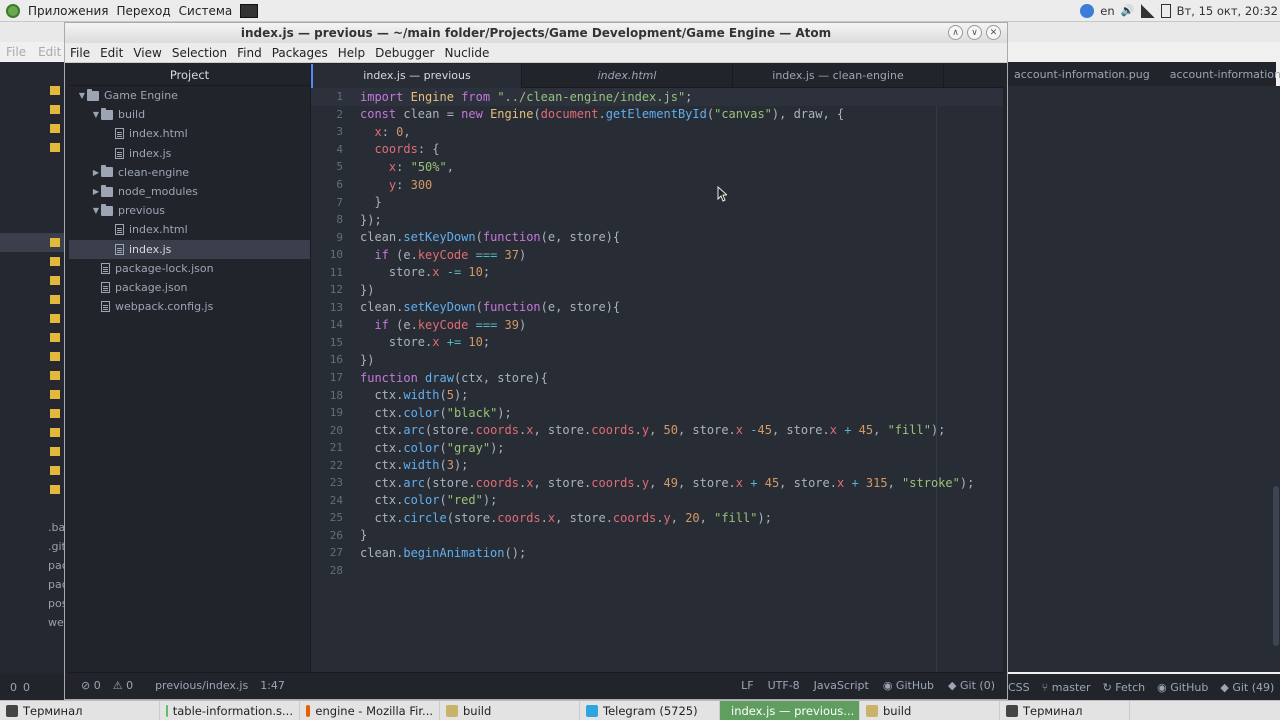 This screenshot has height=720, width=1280. What do you see at coordinates (327, 465) in the screenshot?
I see `line-number: 22` at bounding box center [327, 465].